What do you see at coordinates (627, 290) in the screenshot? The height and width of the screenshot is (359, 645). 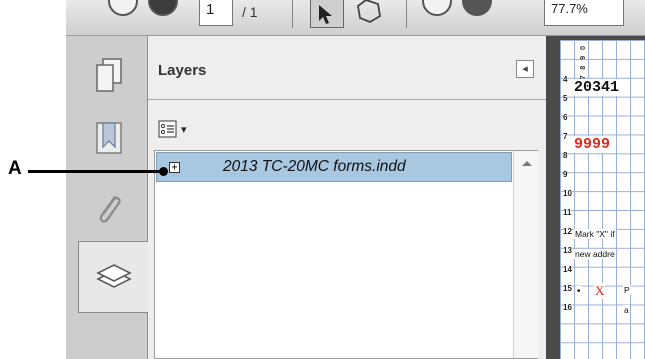 I see `letter-p: P` at bounding box center [627, 290].